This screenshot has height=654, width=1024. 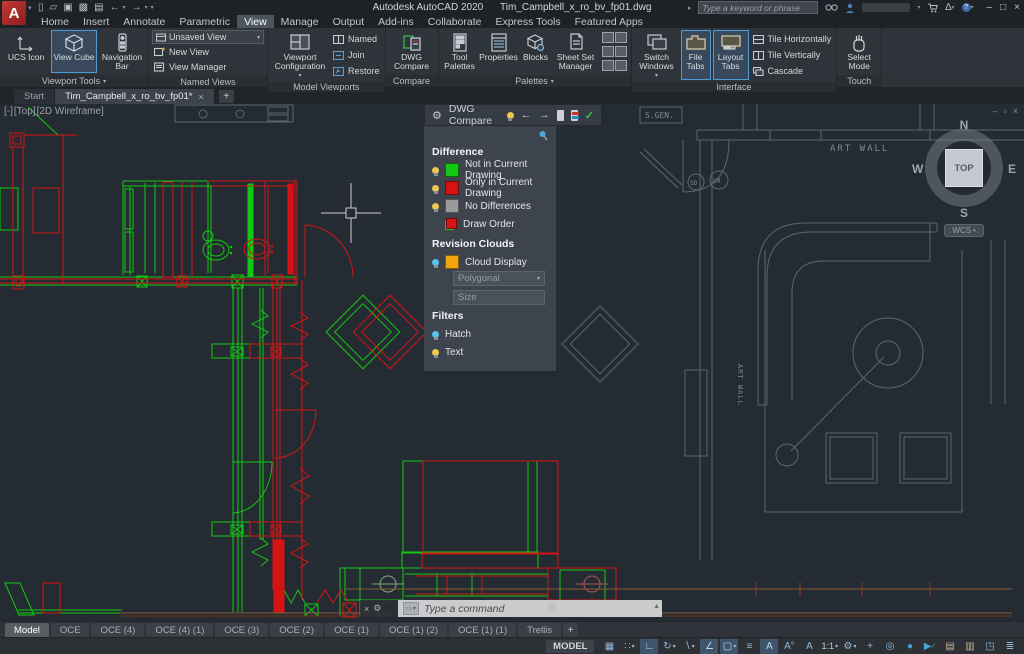 I want to click on doc-restore-button: ▫, so click(x=1005, y=111).